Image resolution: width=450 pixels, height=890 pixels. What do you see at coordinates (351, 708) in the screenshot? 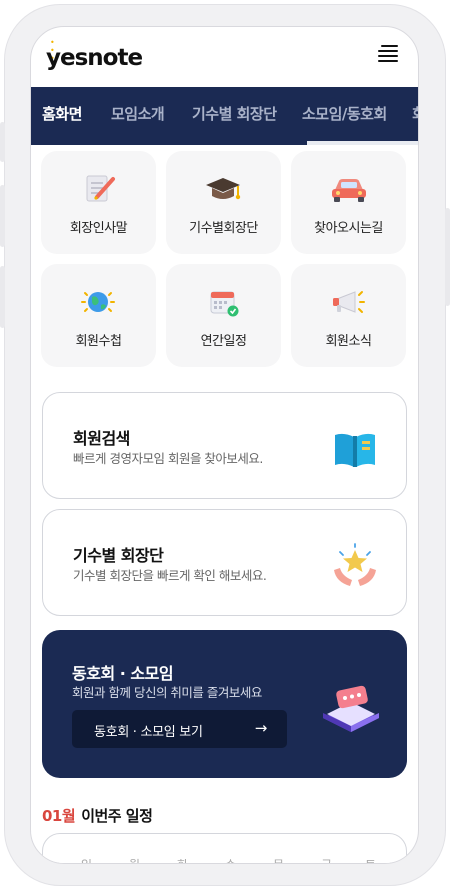
I see `chat-bubble-platform-icon` at bounding box center [351, 708].